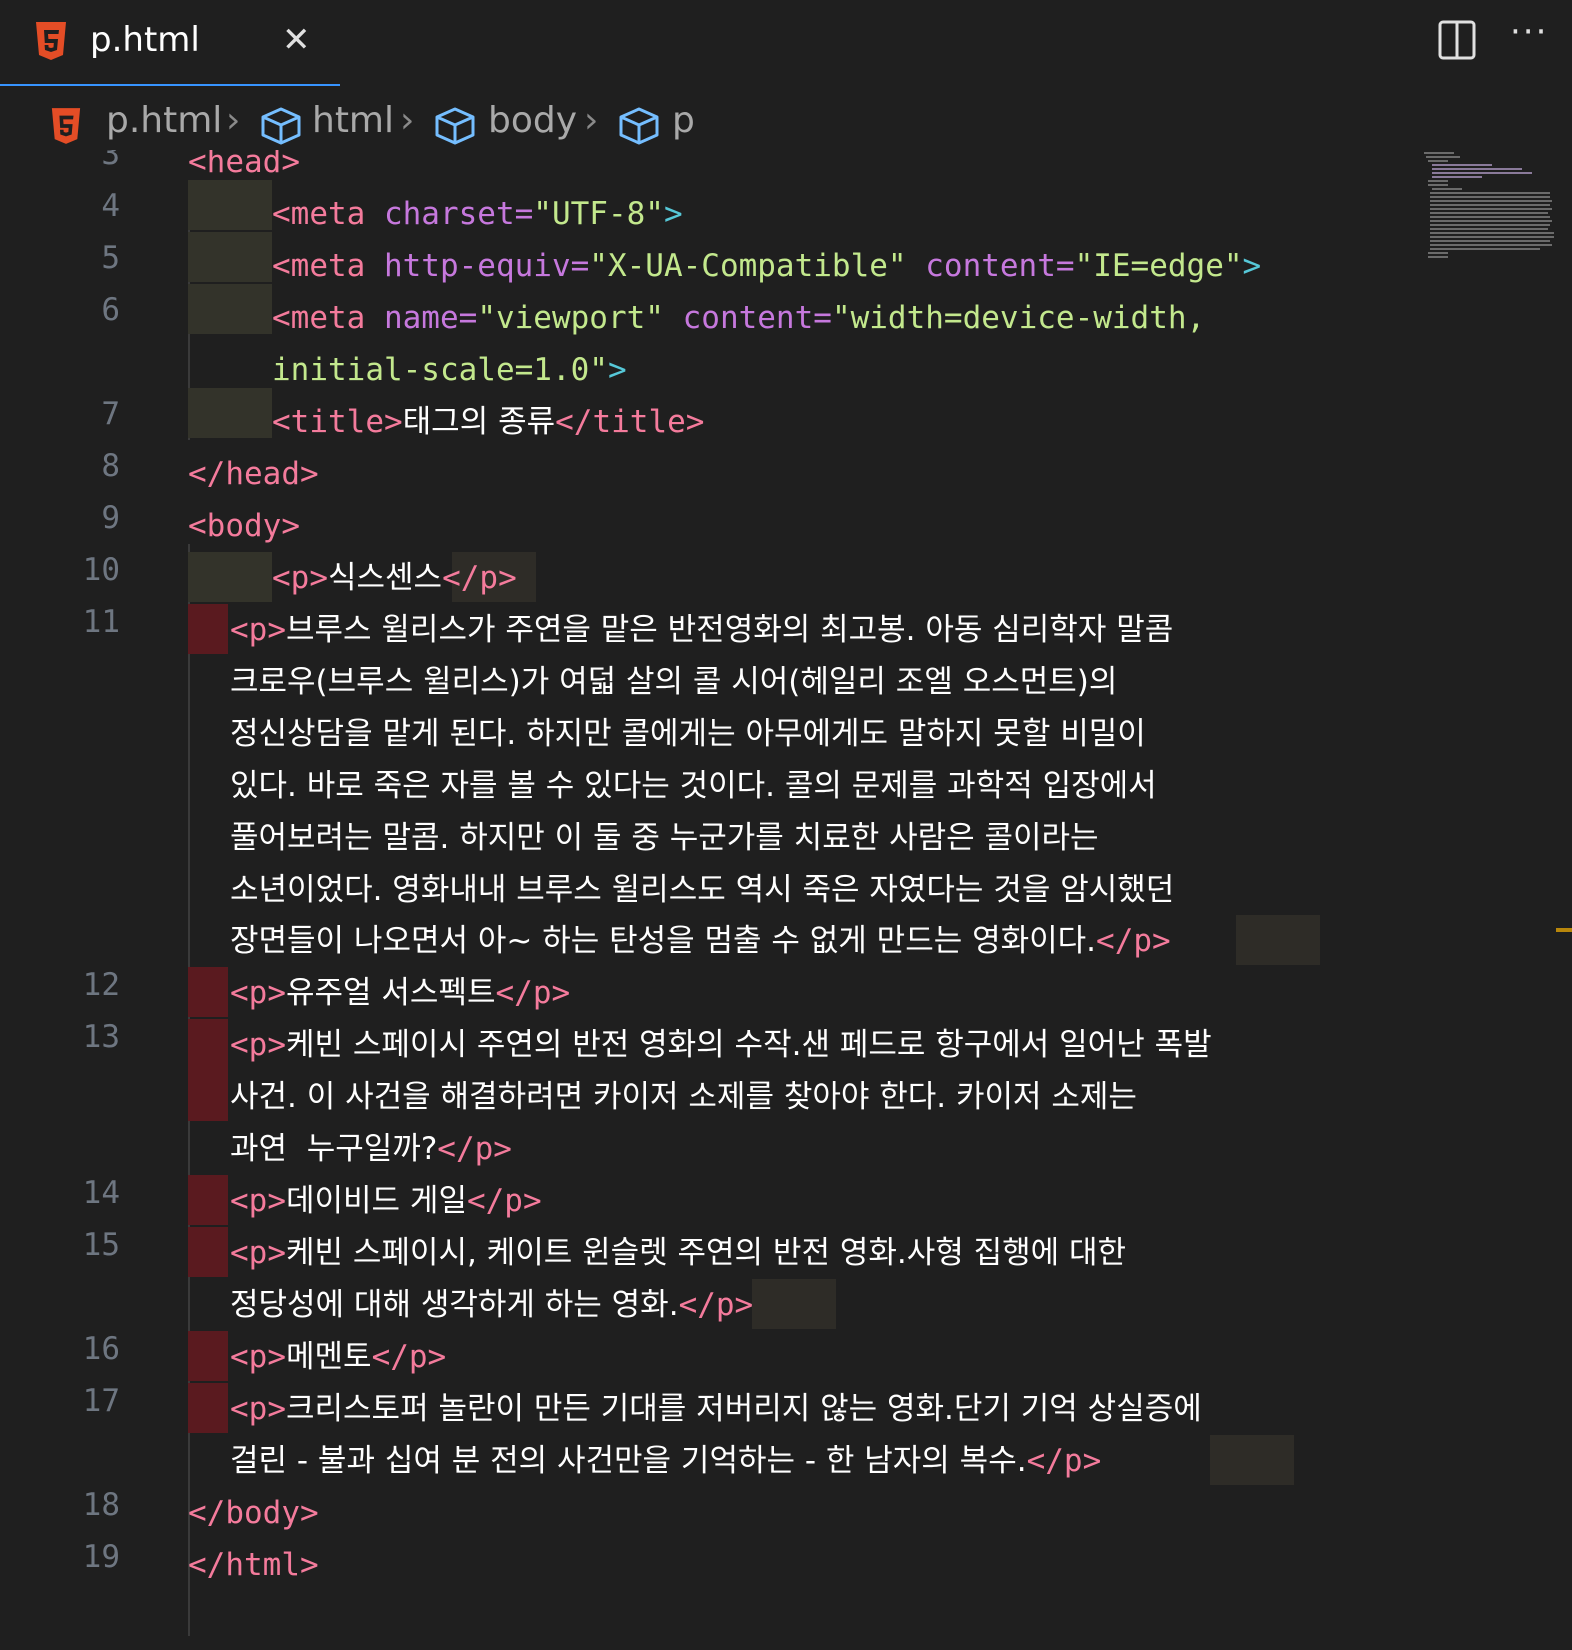 The image size is (1572, 1650). Describe the element at coordinates (386, 1201) in the screenshot. I see `code-line: <p>데이비드 게일</p>` at that location.